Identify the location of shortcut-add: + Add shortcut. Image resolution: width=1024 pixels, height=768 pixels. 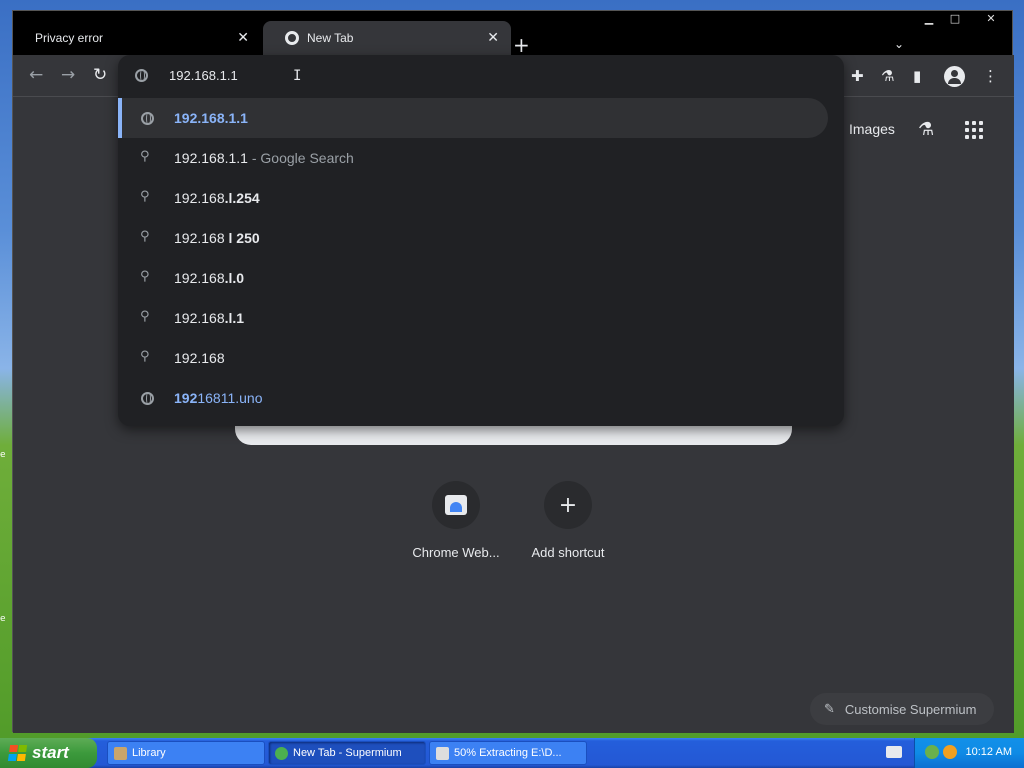
(568, 520).